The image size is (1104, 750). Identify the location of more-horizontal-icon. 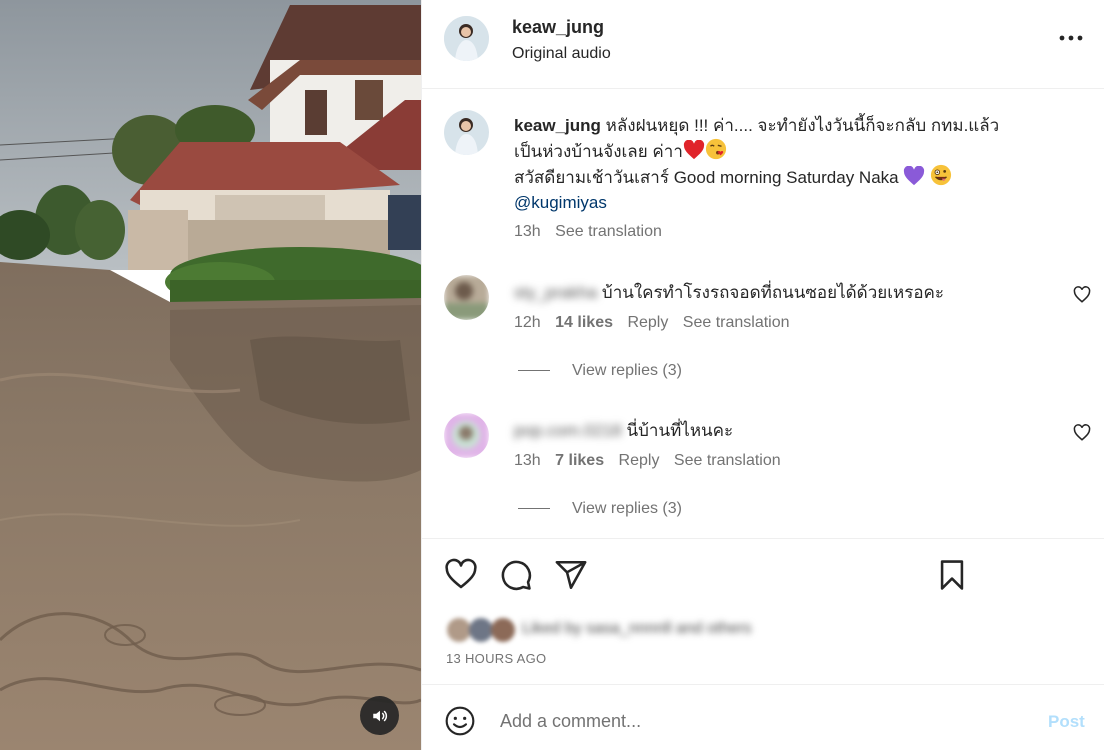
(1071, 38).